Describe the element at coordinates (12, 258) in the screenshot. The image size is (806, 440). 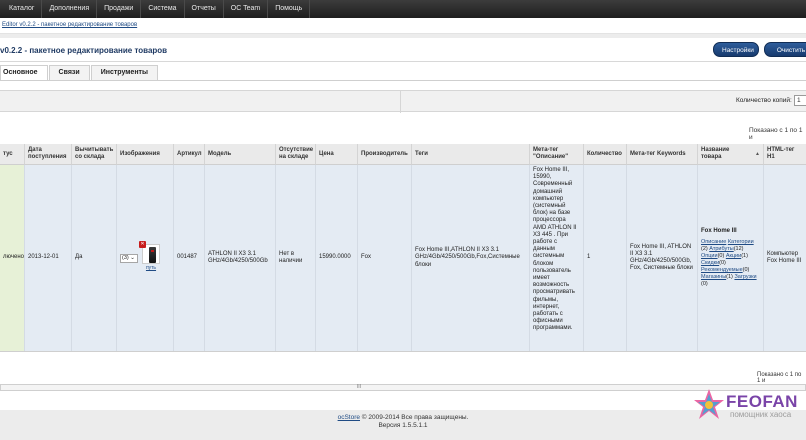
I see `cell-status: лючено` at that location.